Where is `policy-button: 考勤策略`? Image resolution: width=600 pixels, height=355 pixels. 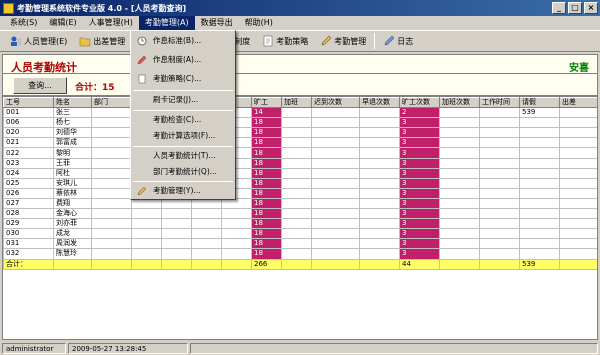 policy-button: 考勤策略 is located at coordinates (285, 41).